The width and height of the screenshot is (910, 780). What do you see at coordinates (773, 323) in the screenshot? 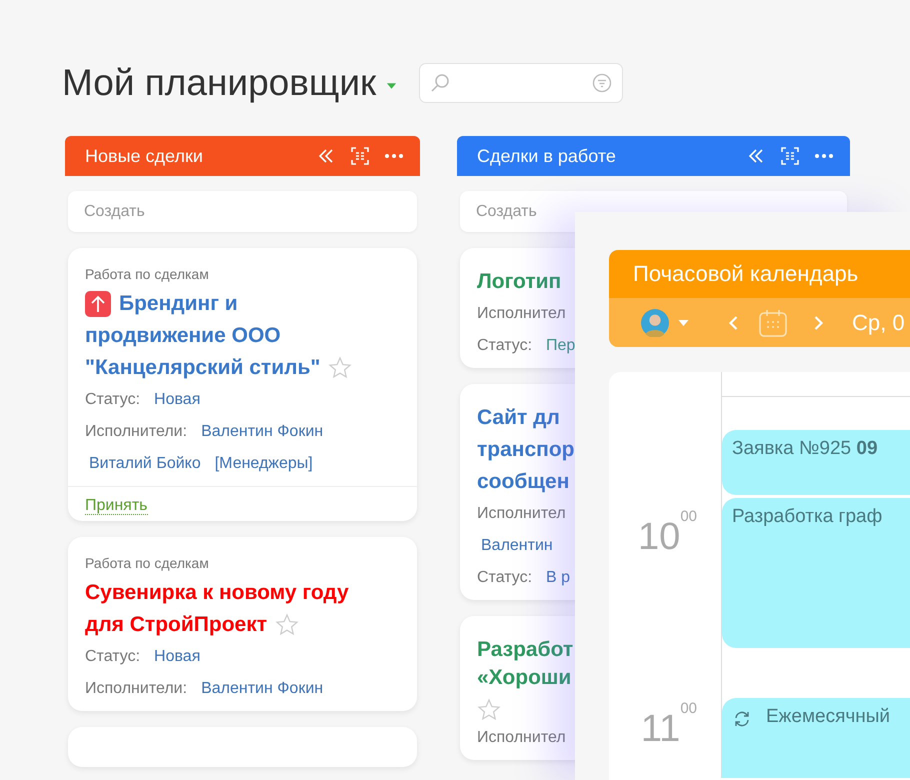
I see `calendar-icon` at bounding box center [773, 323].